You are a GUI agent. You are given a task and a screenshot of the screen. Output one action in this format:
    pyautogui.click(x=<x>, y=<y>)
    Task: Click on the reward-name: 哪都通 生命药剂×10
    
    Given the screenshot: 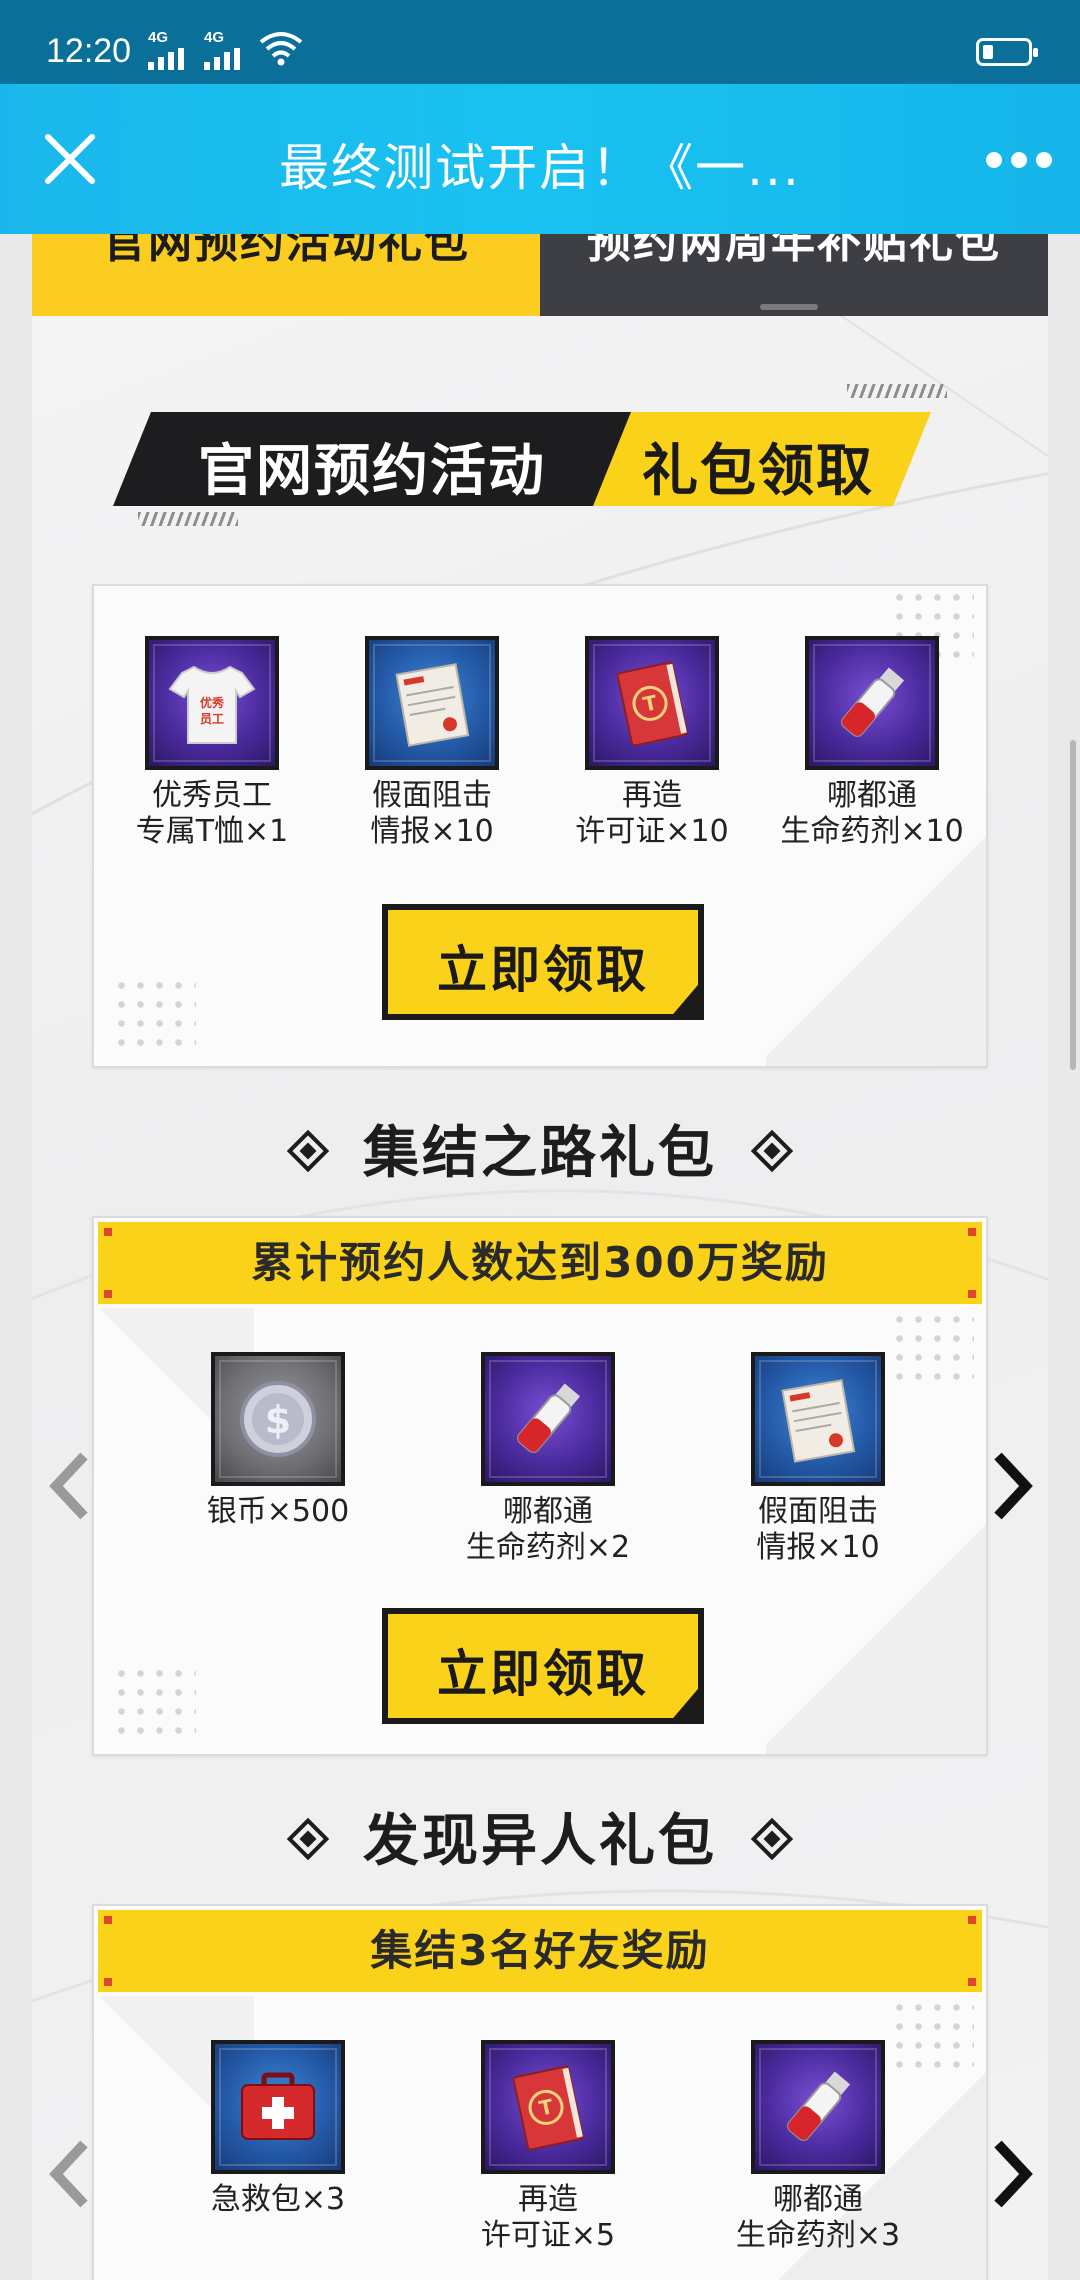 What is the action you would take?
    pyautogui.click(x=872, y=813)
    